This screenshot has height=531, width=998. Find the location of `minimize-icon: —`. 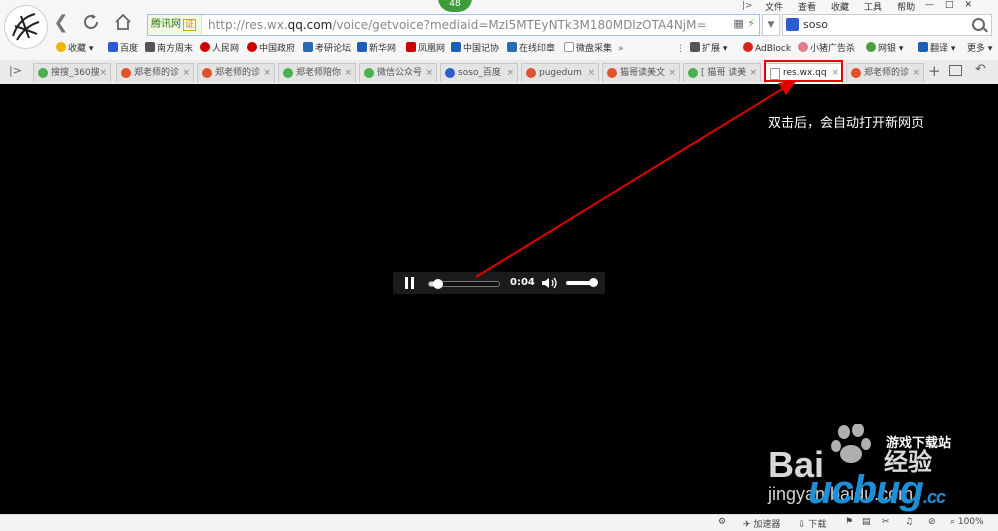

minimize-icon: — is located at coordinates (935, 5).